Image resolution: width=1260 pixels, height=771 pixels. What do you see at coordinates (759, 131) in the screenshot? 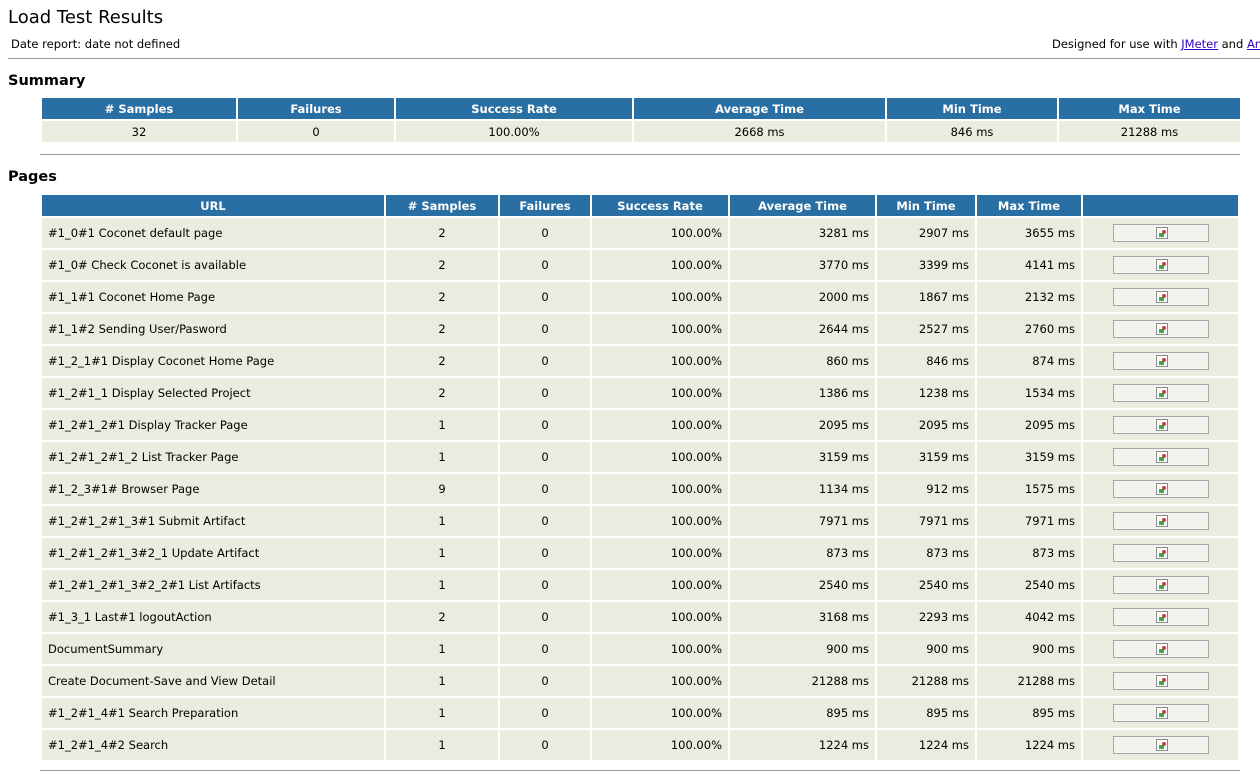
I see `summary-average-time: 2668 ms` at bounding box center [759, 131].